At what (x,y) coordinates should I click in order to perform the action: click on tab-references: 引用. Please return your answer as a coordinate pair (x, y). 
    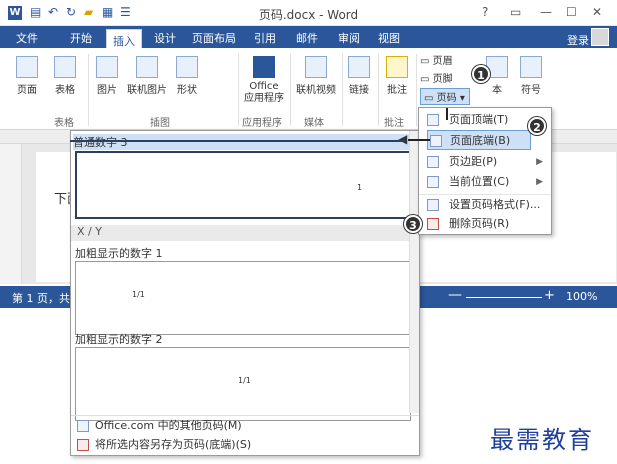
    Looking at the image, I should click on (265, 38).